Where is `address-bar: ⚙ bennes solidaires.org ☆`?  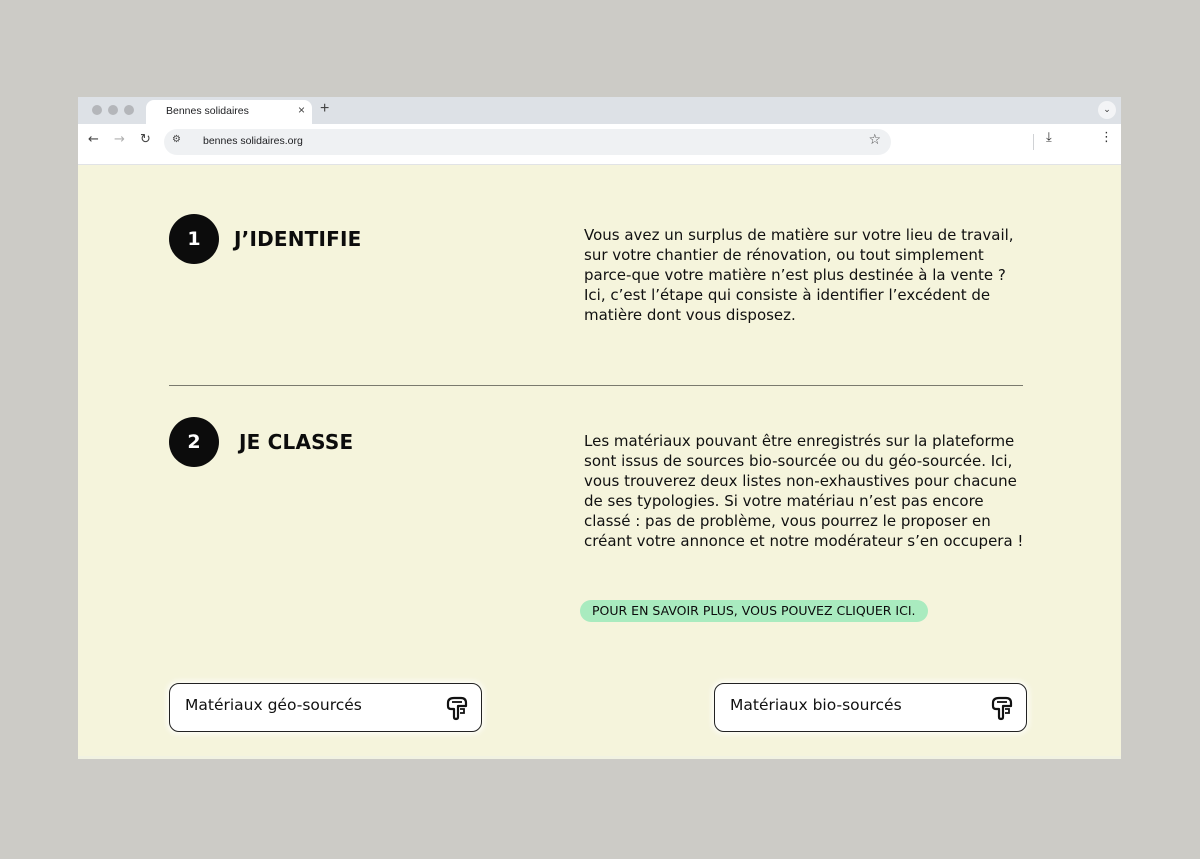 address-bar: ⚙ bennes solidaires.org ☆ is located at coordinates (527, 142).